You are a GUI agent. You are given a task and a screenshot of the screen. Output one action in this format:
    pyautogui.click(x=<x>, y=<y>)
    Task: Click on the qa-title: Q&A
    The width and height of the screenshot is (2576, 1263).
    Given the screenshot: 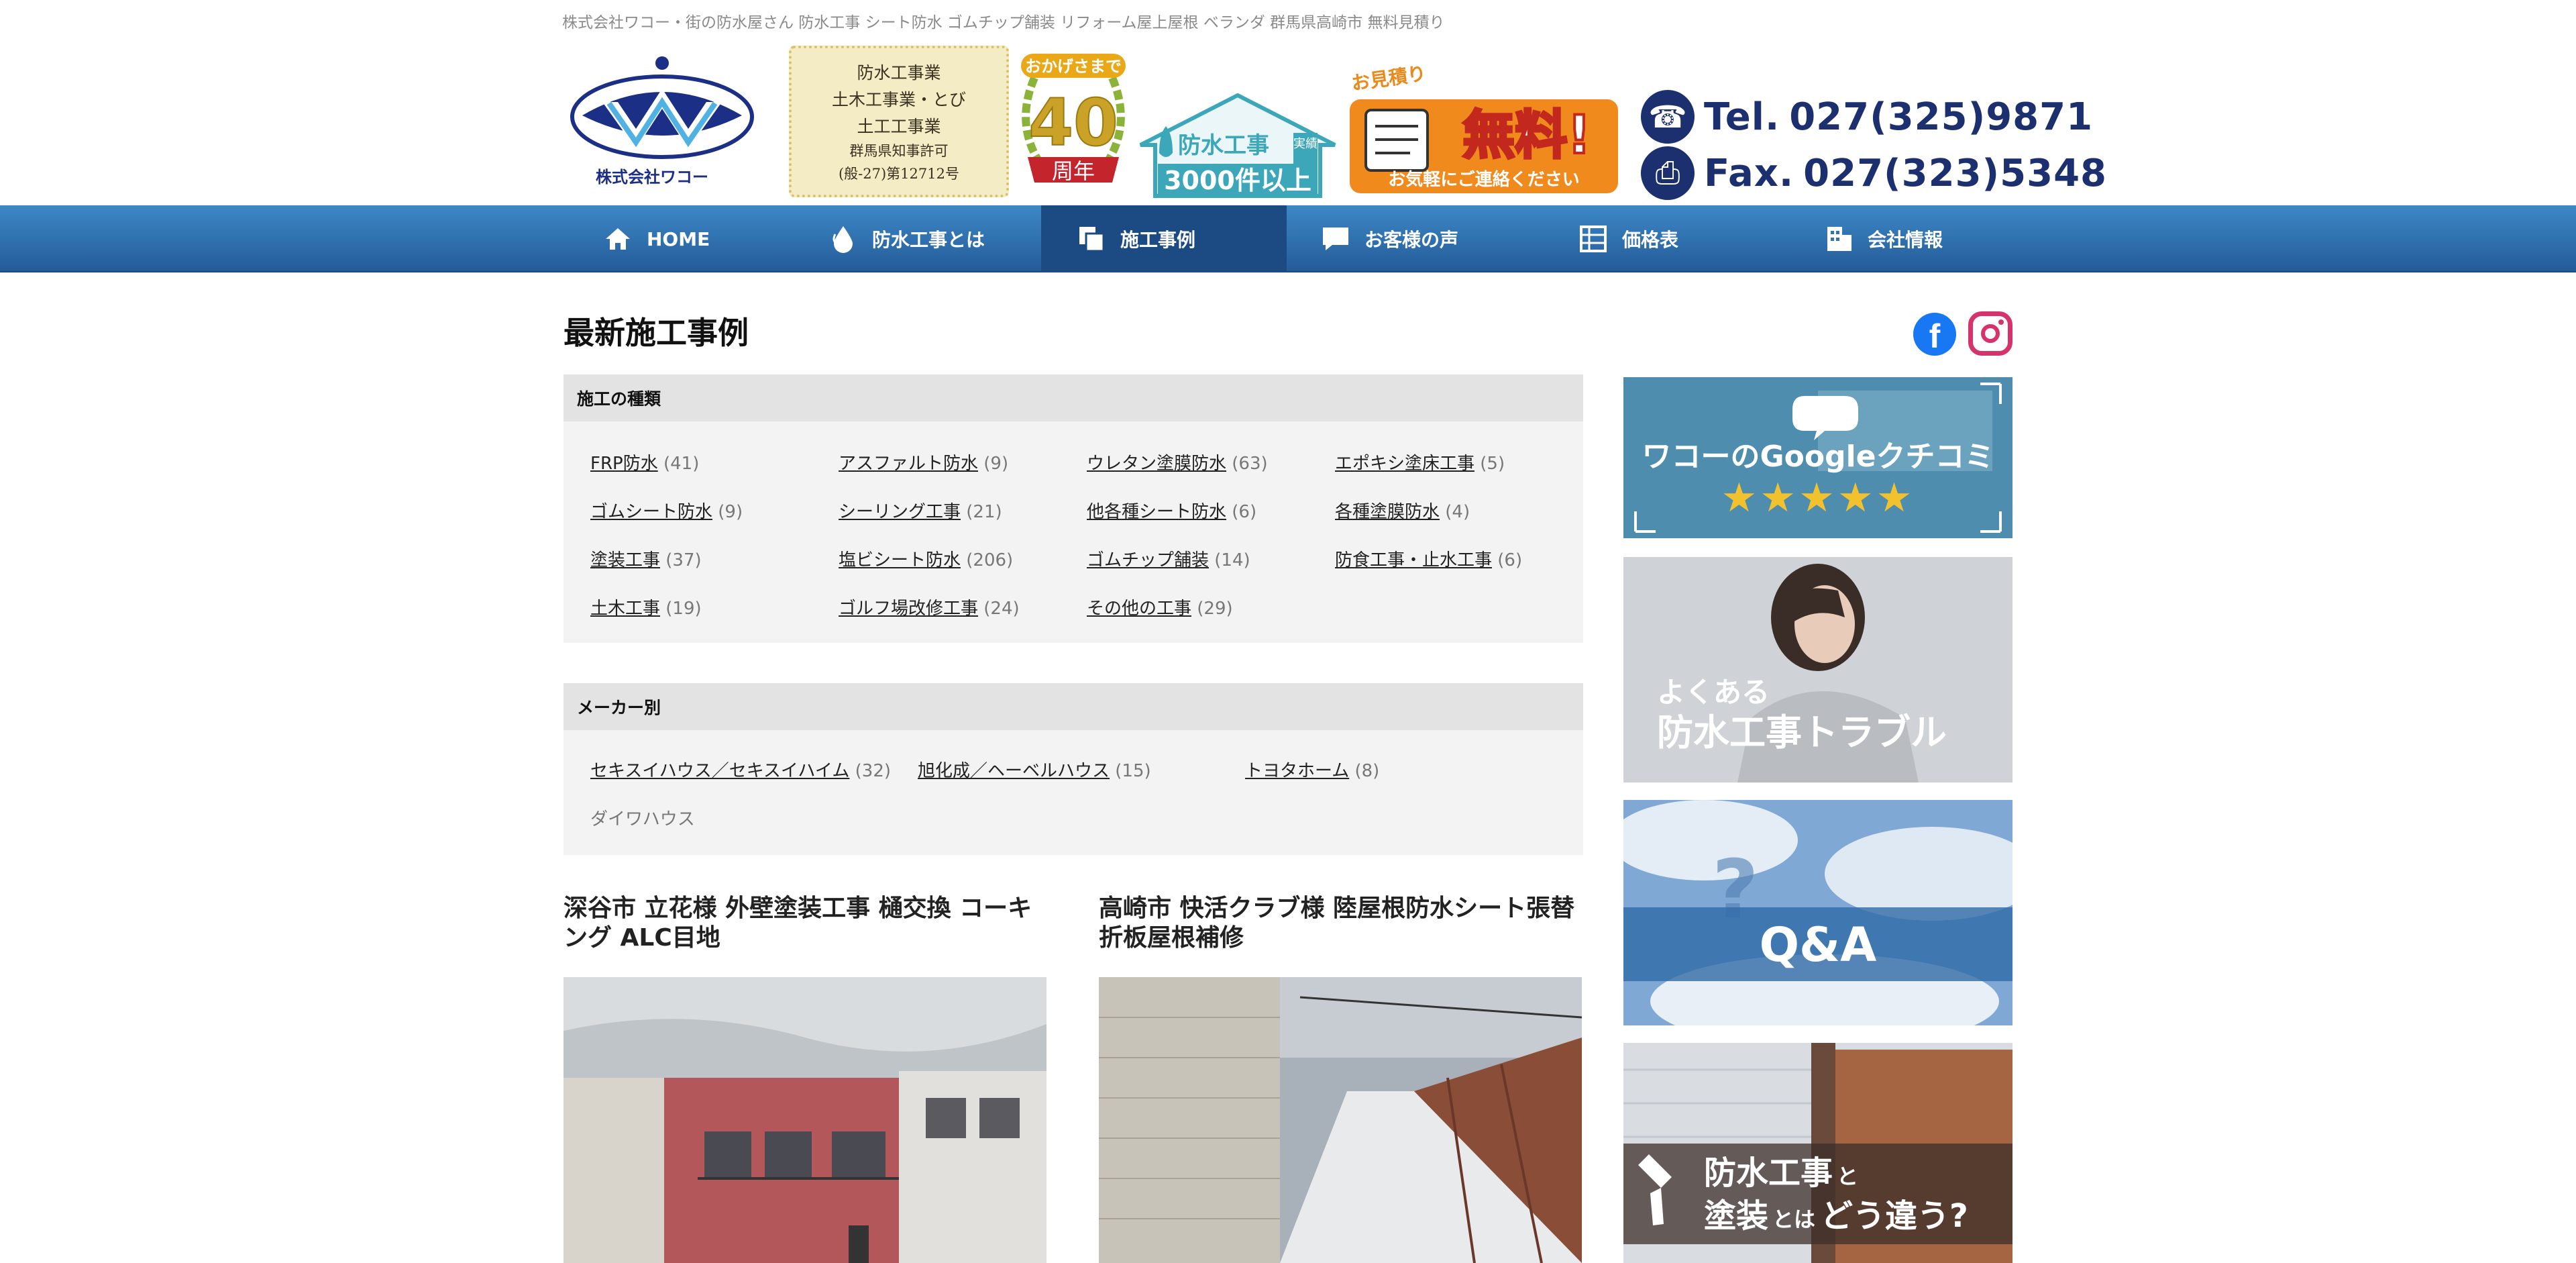 What is the action you would take?
    pyautogui.click(x=1818, y=944)
    